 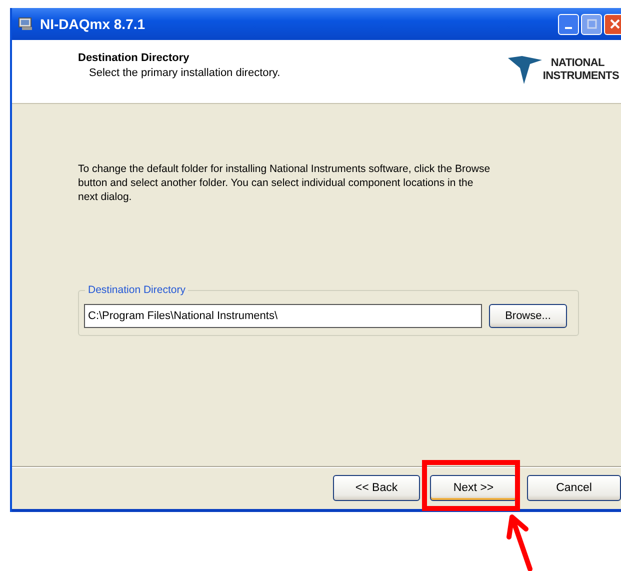 What do you see at coordinates (376, 488) in the screenshot?
I see `wizard-button: << Back` at bounding box center [376, 488].